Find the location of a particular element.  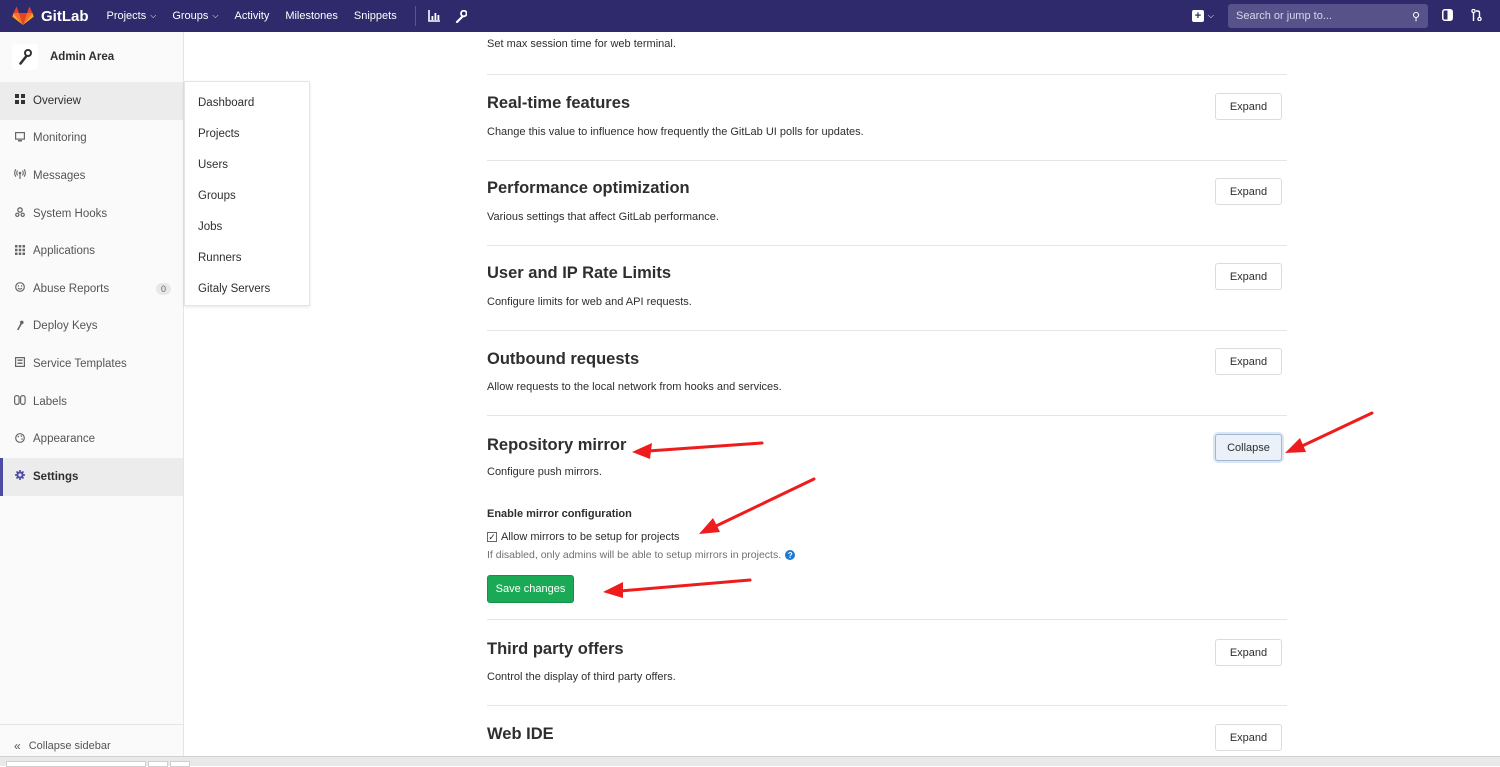

flyout-item-groups: Groups is located at coordinates (247, 195).